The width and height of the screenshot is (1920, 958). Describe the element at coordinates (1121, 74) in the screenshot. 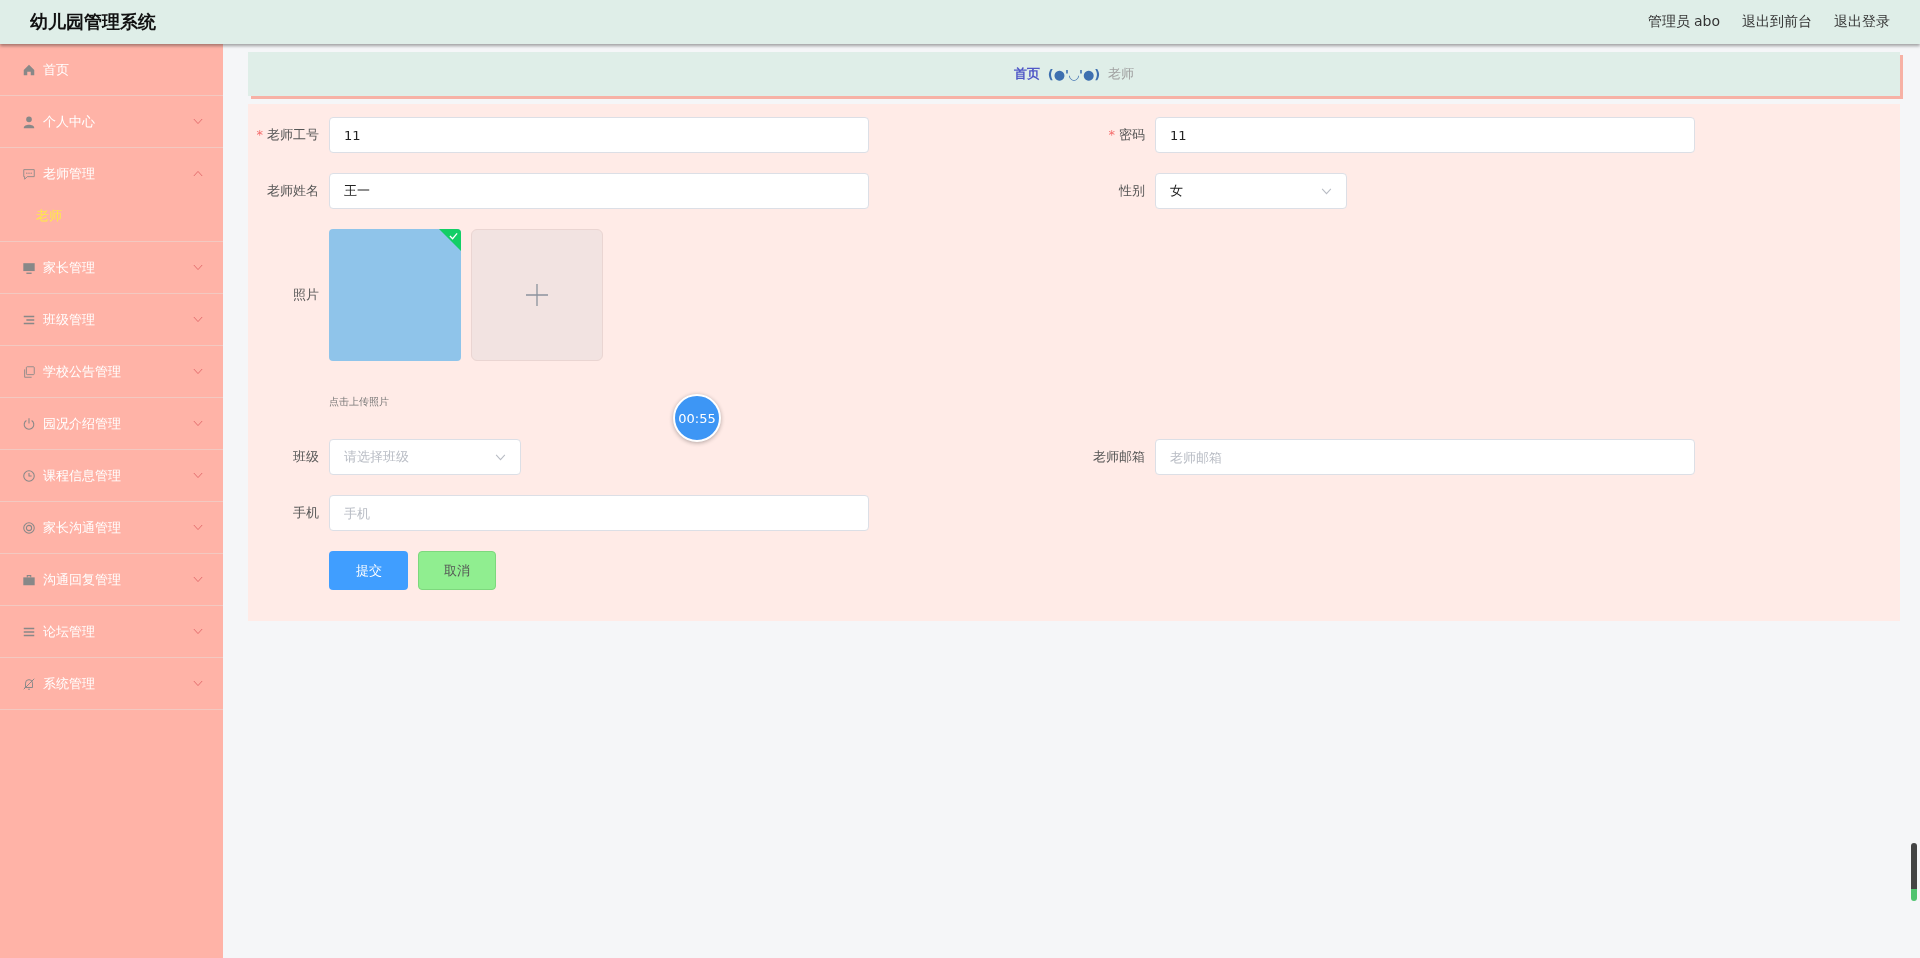

I see `breadcrumb-current: 老师` at that location.